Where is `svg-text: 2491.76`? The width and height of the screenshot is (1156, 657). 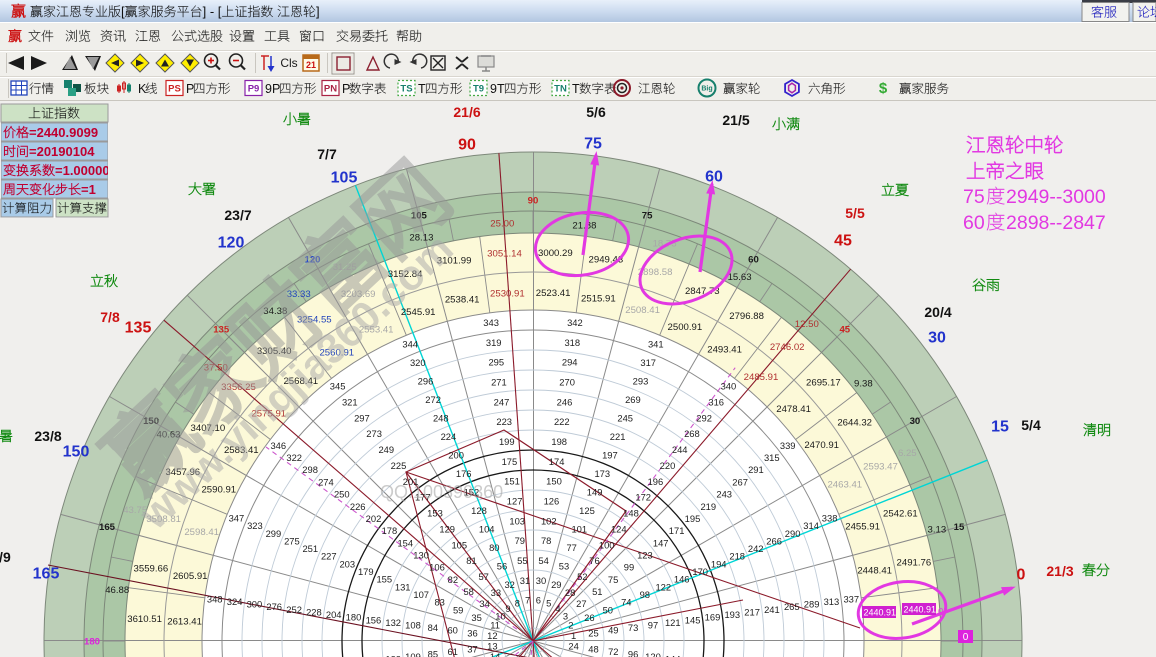
svg-text: 2491.76 is located at coordinates (914, 563).